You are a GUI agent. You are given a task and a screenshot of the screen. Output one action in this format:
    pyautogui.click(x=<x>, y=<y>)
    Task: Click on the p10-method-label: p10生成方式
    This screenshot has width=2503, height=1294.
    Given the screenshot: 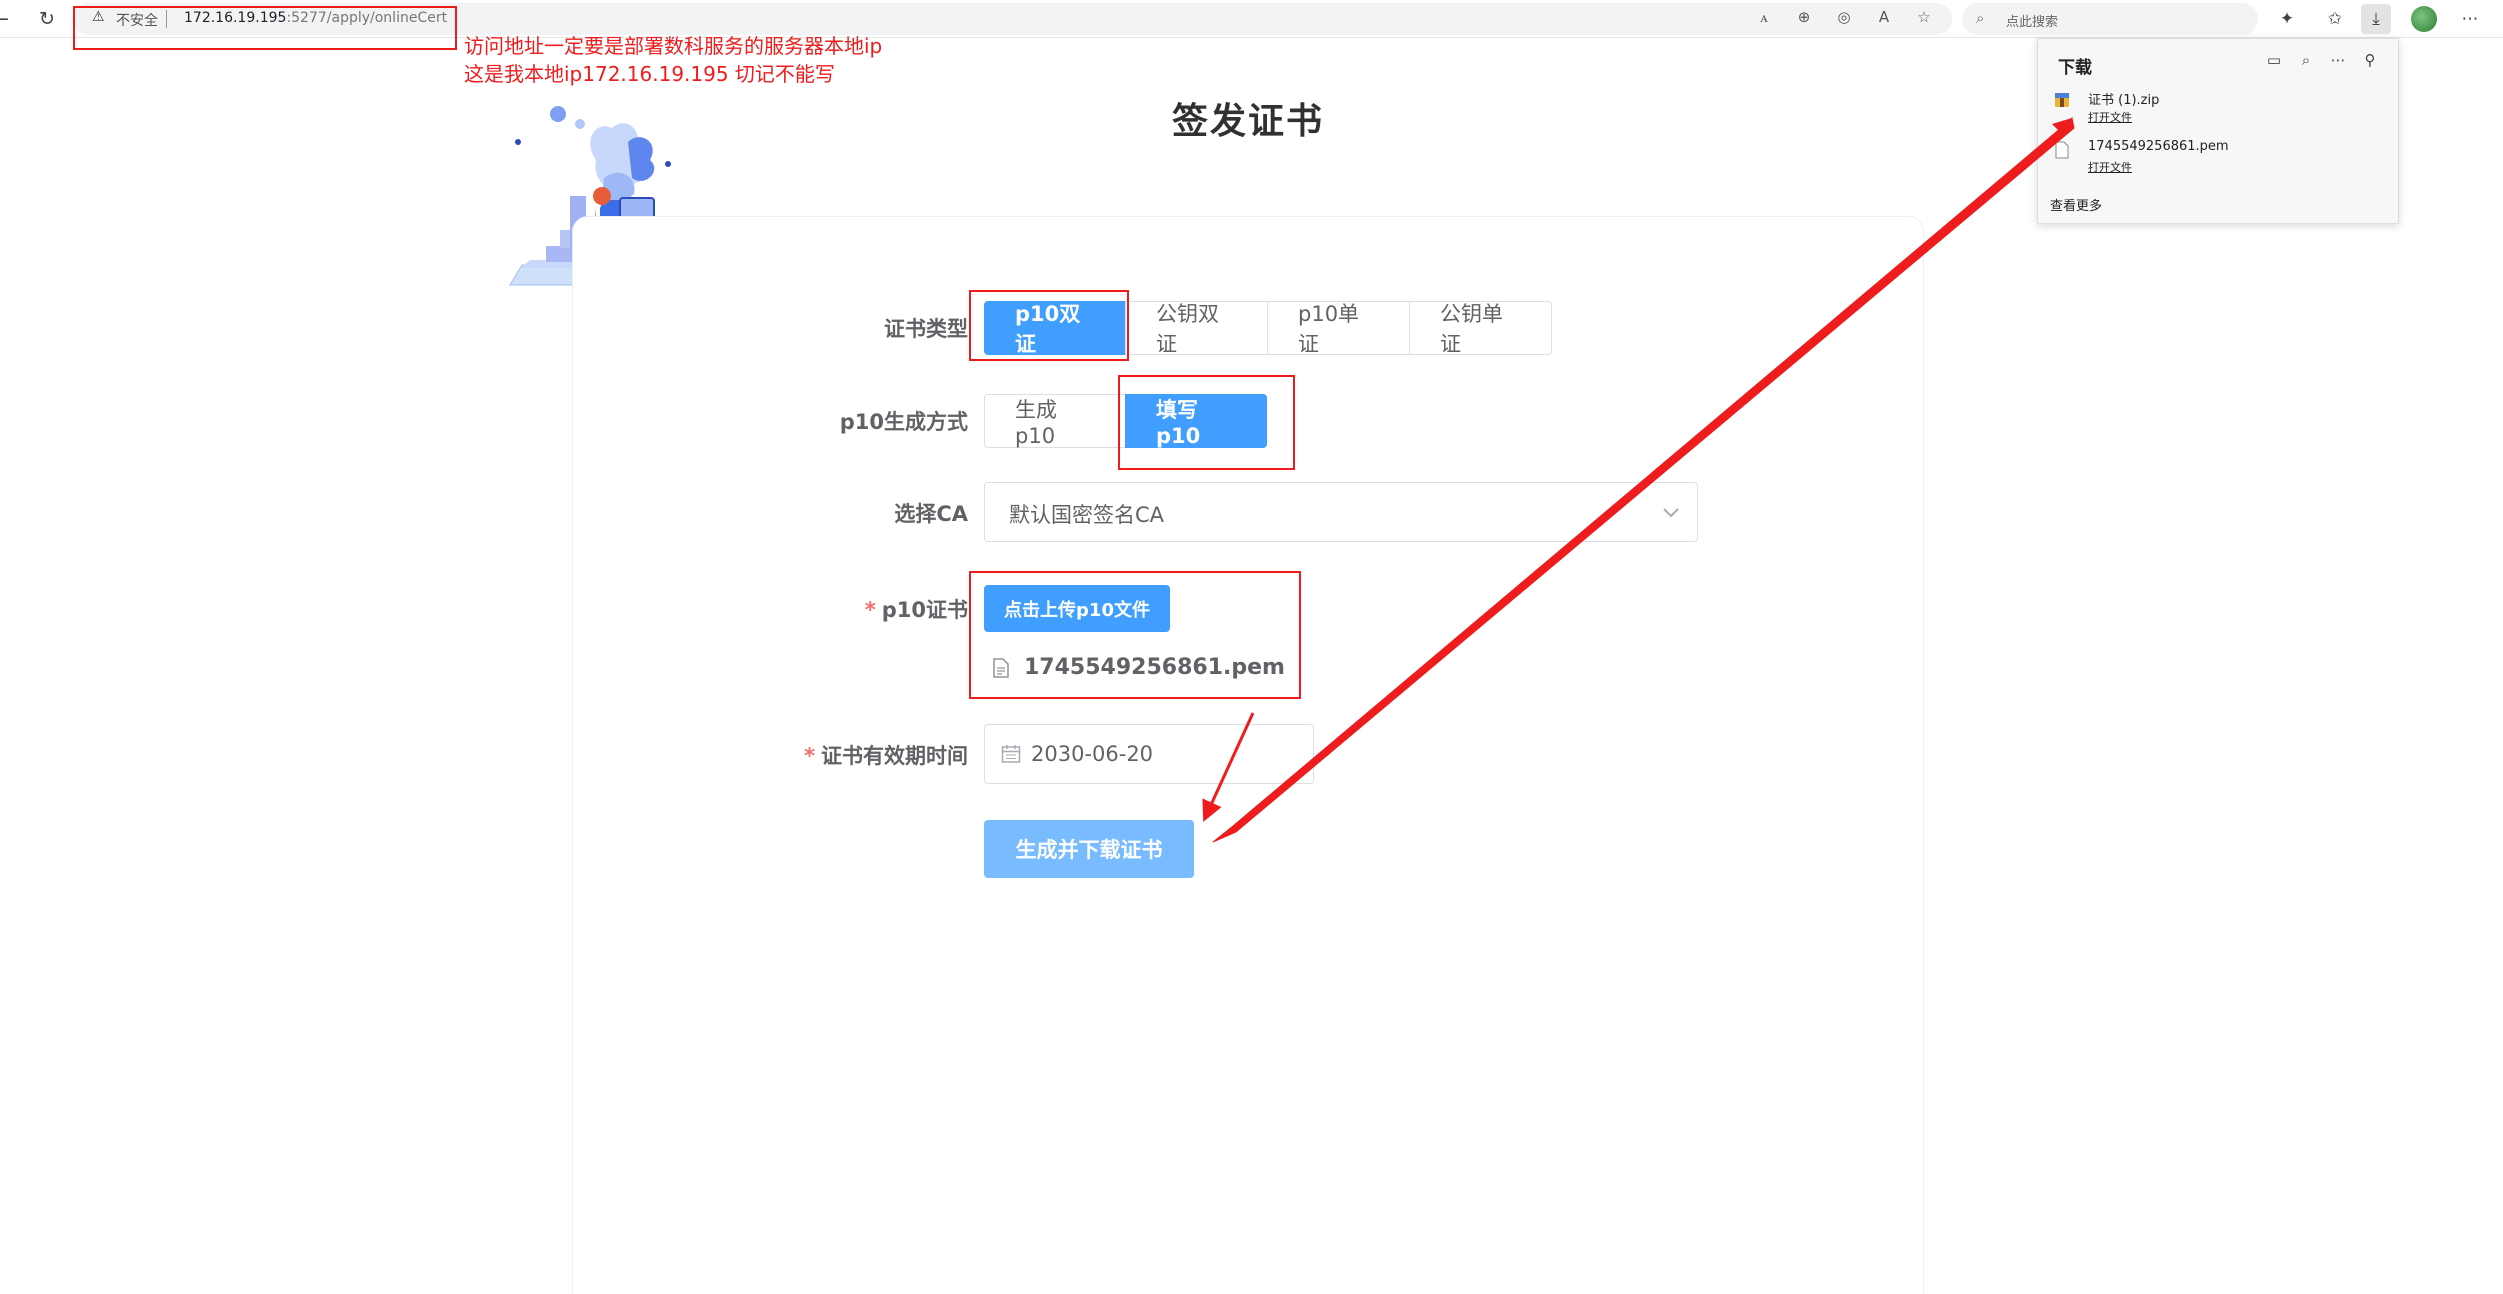 What is the action you would take?
    pyautogui.click(x=903, y=422)
    